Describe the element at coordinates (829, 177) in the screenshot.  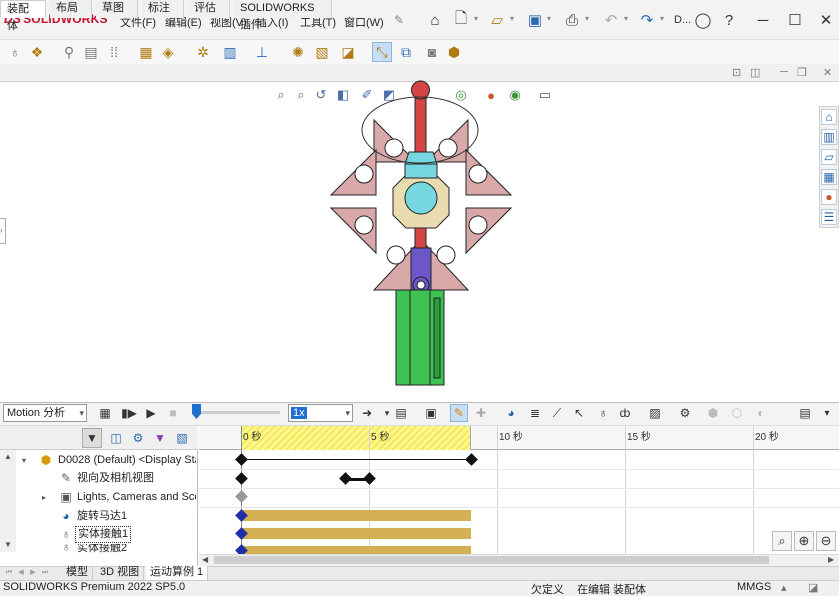
I see `view-palette-icon: ▦` at that location.